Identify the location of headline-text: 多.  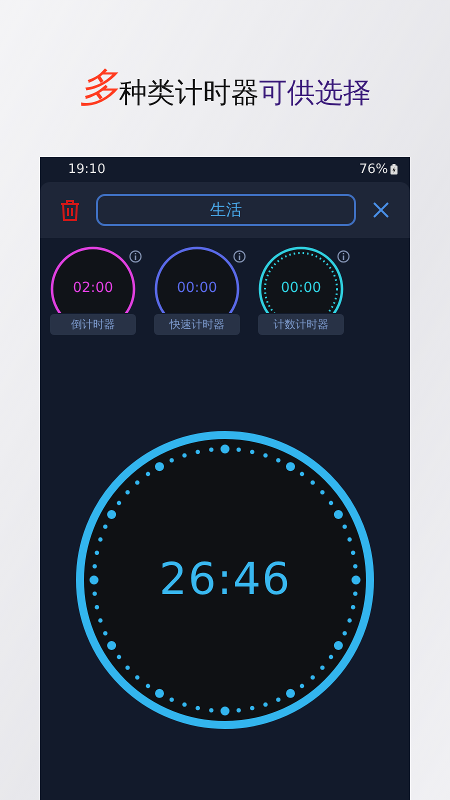
(99, 88).